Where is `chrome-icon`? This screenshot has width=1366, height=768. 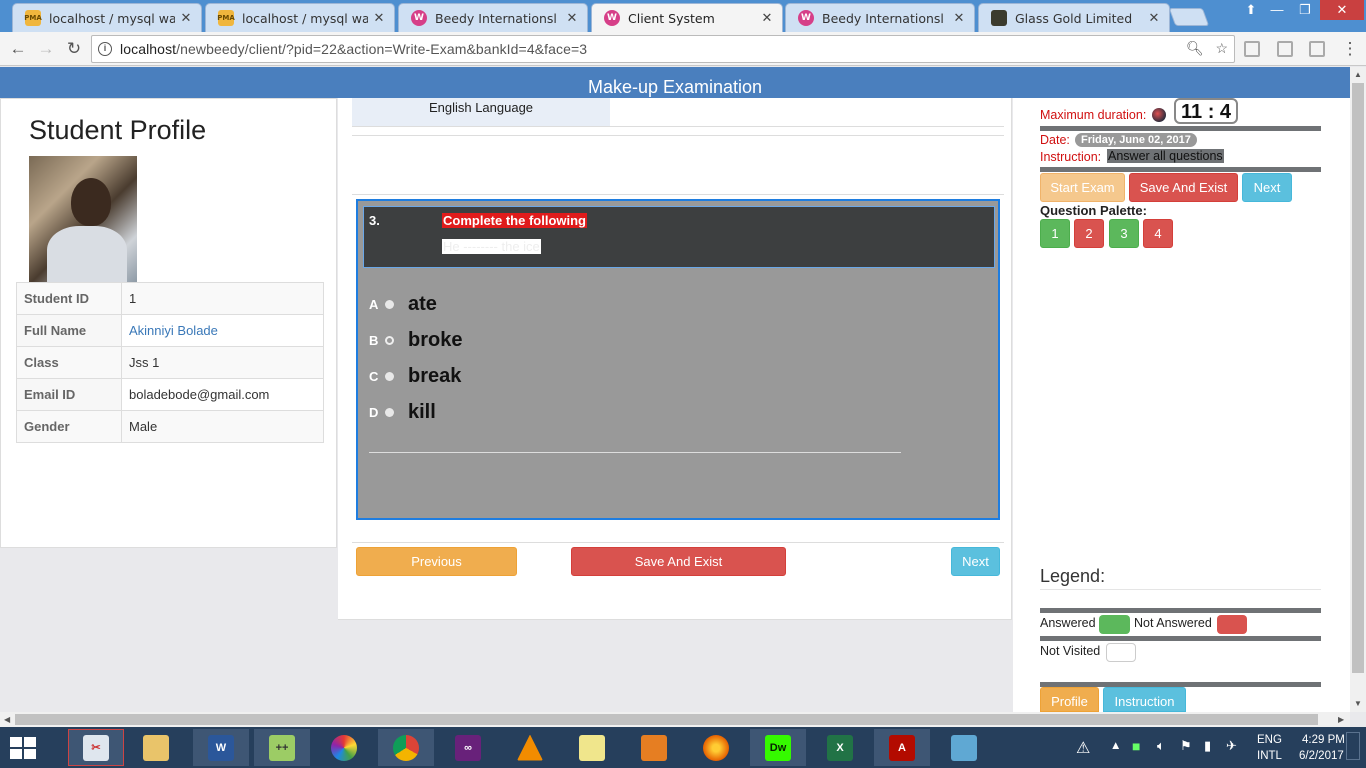
chrome-icon is located at coordinates (406, 747).